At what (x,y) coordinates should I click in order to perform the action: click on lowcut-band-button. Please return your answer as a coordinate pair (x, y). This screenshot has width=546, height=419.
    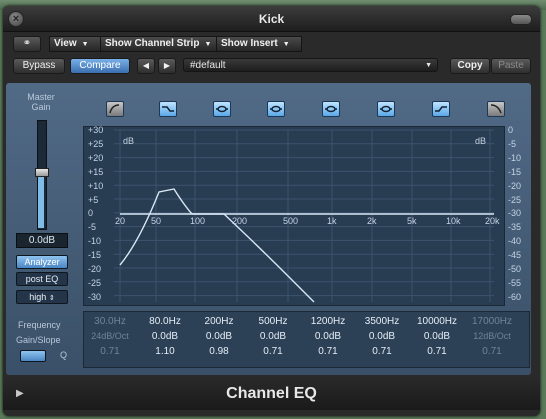
    Looking at the image, I should click on (115, 109).